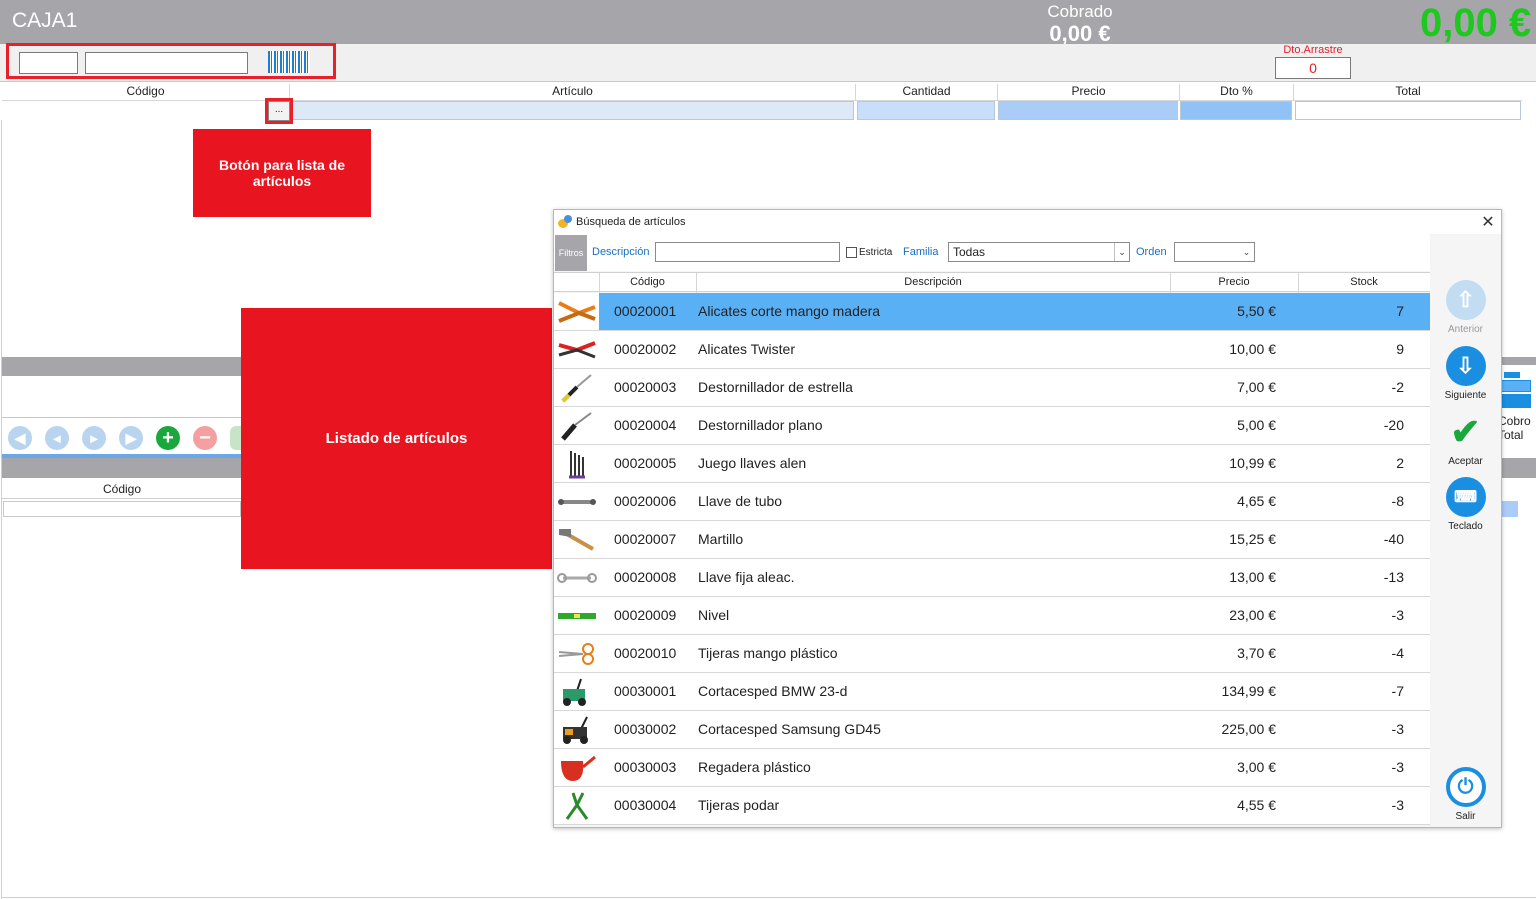  What do you see at coordinates (992, 692) in the screenshot?
I see `article-row: 00030001 Cortacesped BMW 23-d 134,99 € -7` at bounding box center [992, 692].